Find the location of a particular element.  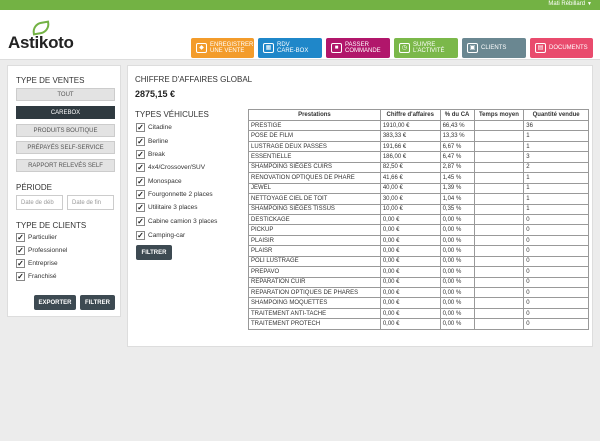

nav-rdv-carebox-button: ▦ RDV CARE-BOX is located at coordinates (290, 48).